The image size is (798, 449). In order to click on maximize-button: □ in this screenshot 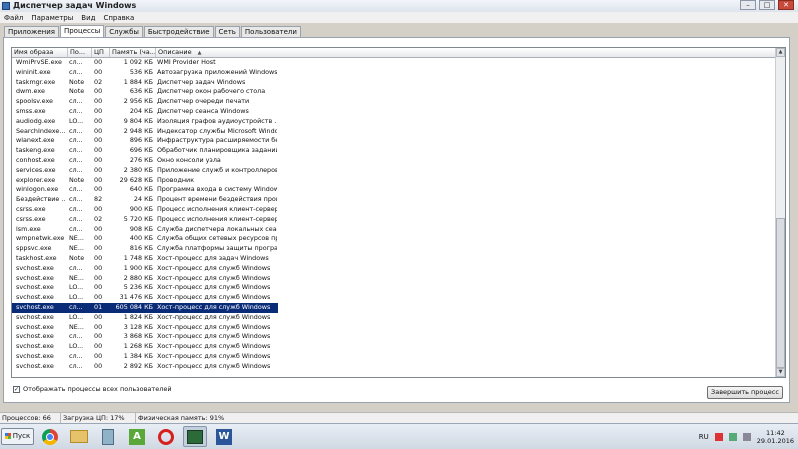, I will do `click(767, 5)`.